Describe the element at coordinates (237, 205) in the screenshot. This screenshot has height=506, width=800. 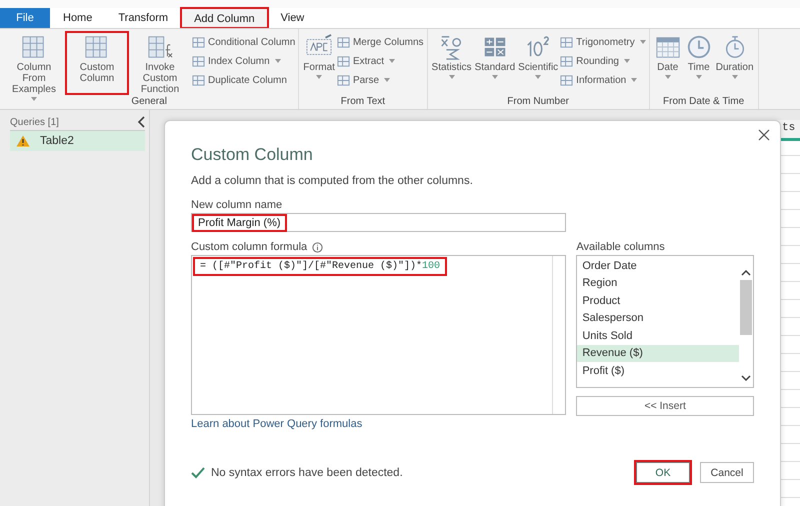
I see `field-label: New column name` at that location.